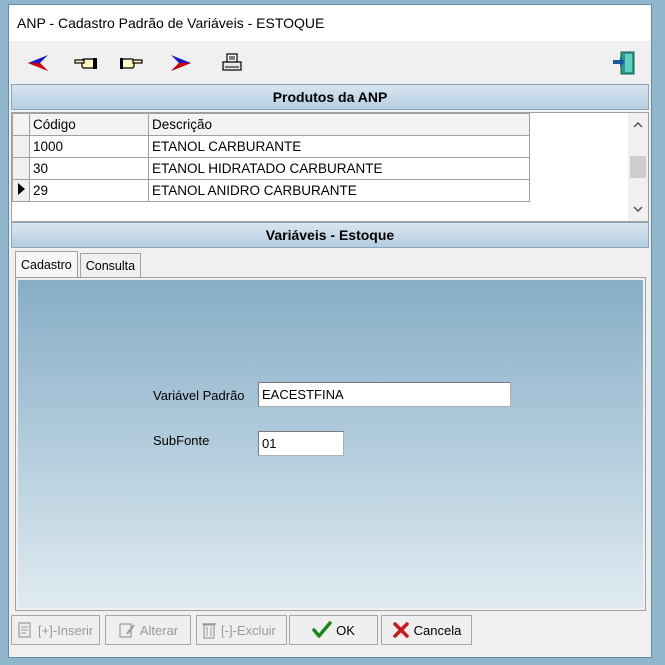 The image size is (665, 665). What do you see at coordinates (89, 146) in the screenshot?
I see `cell-code: 1000` at bounding box center [89, 146].